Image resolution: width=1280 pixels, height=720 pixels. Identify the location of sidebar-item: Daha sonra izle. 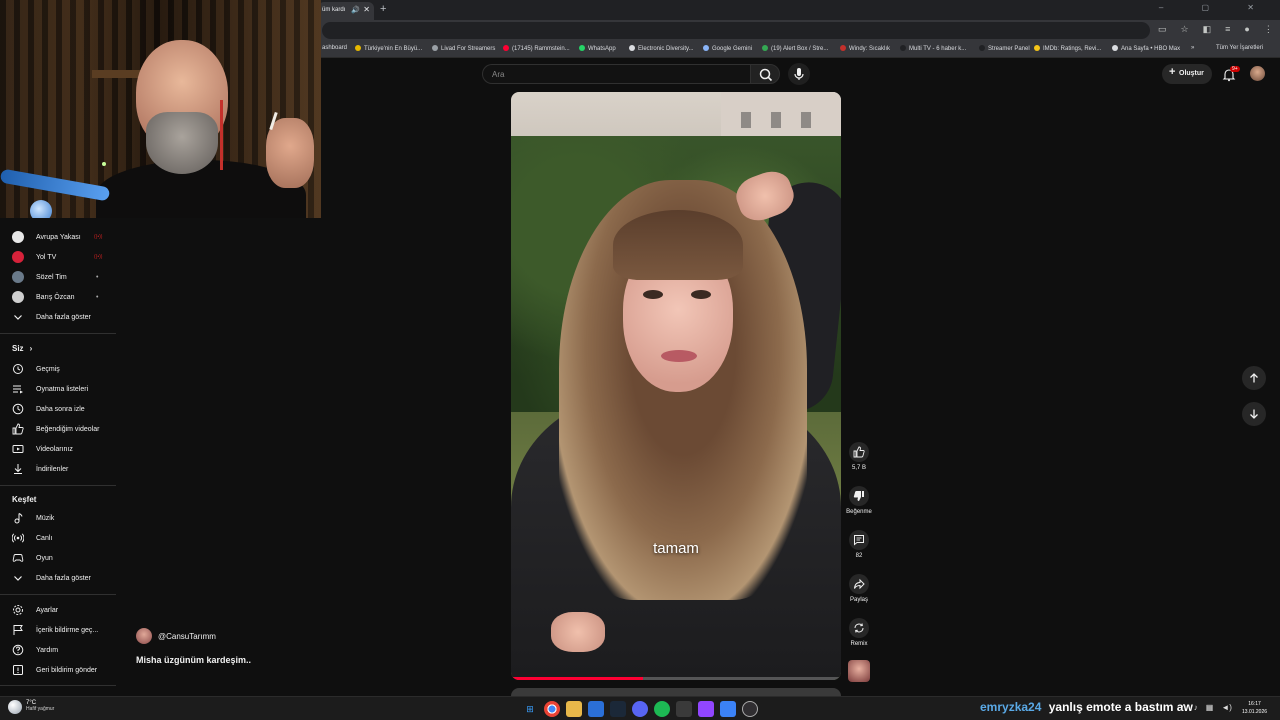
(48, 409).